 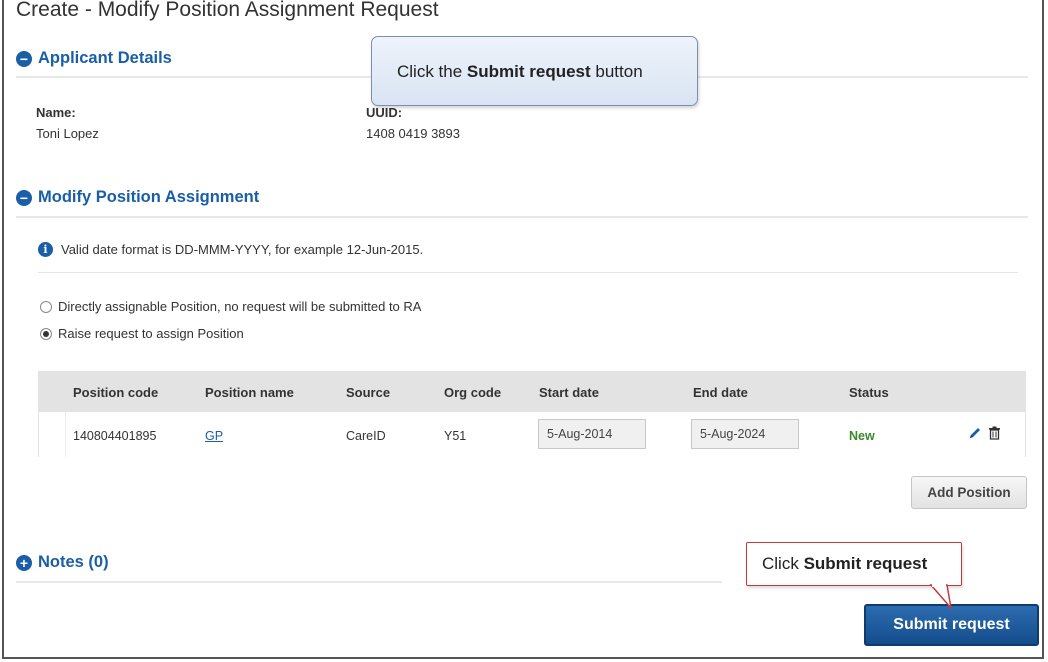 I want to click on column-header: Position code, so click(x=116, y=392).